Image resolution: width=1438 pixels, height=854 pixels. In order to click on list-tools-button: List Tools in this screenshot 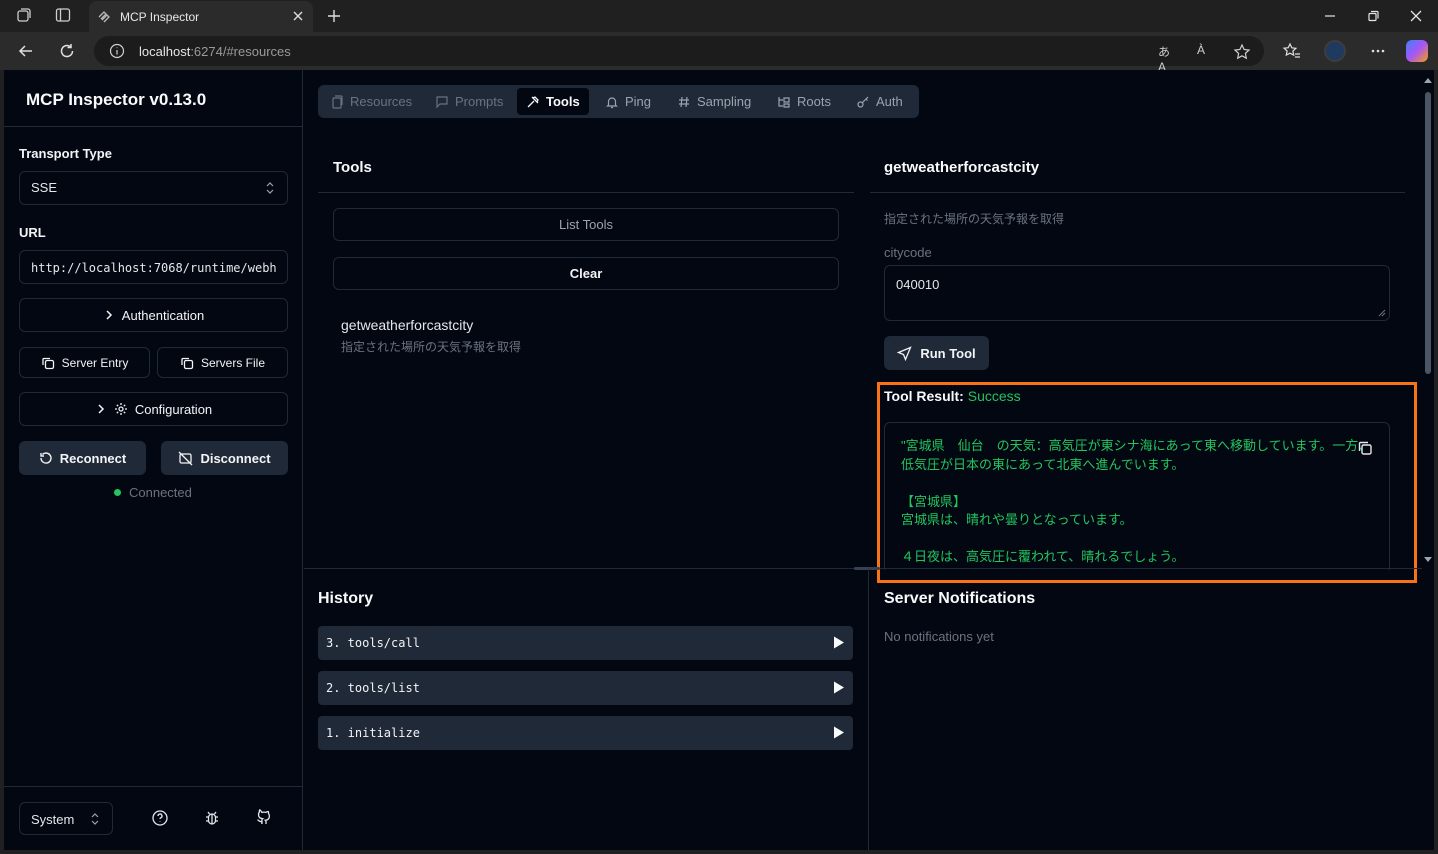, I will do `click(586, 224)`.